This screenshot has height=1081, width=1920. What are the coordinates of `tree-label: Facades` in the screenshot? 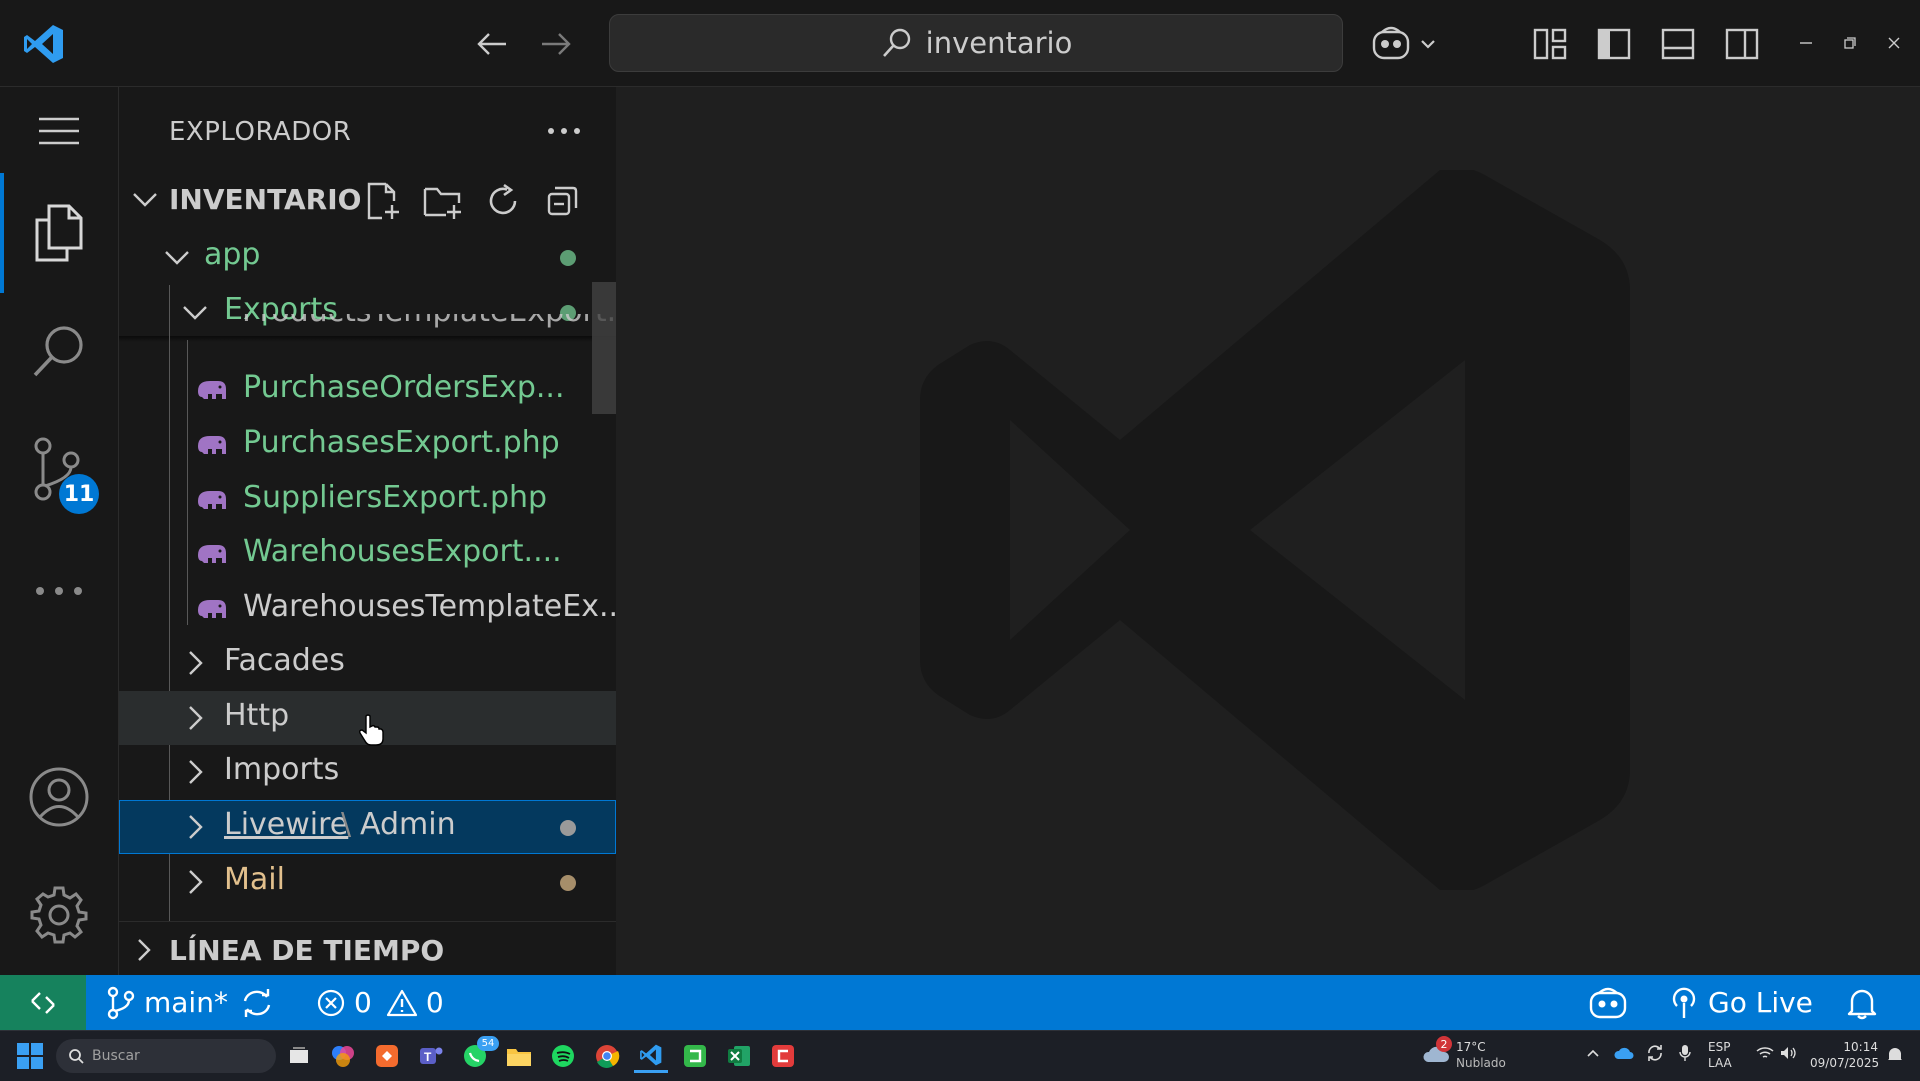 It's located at (284, 660).